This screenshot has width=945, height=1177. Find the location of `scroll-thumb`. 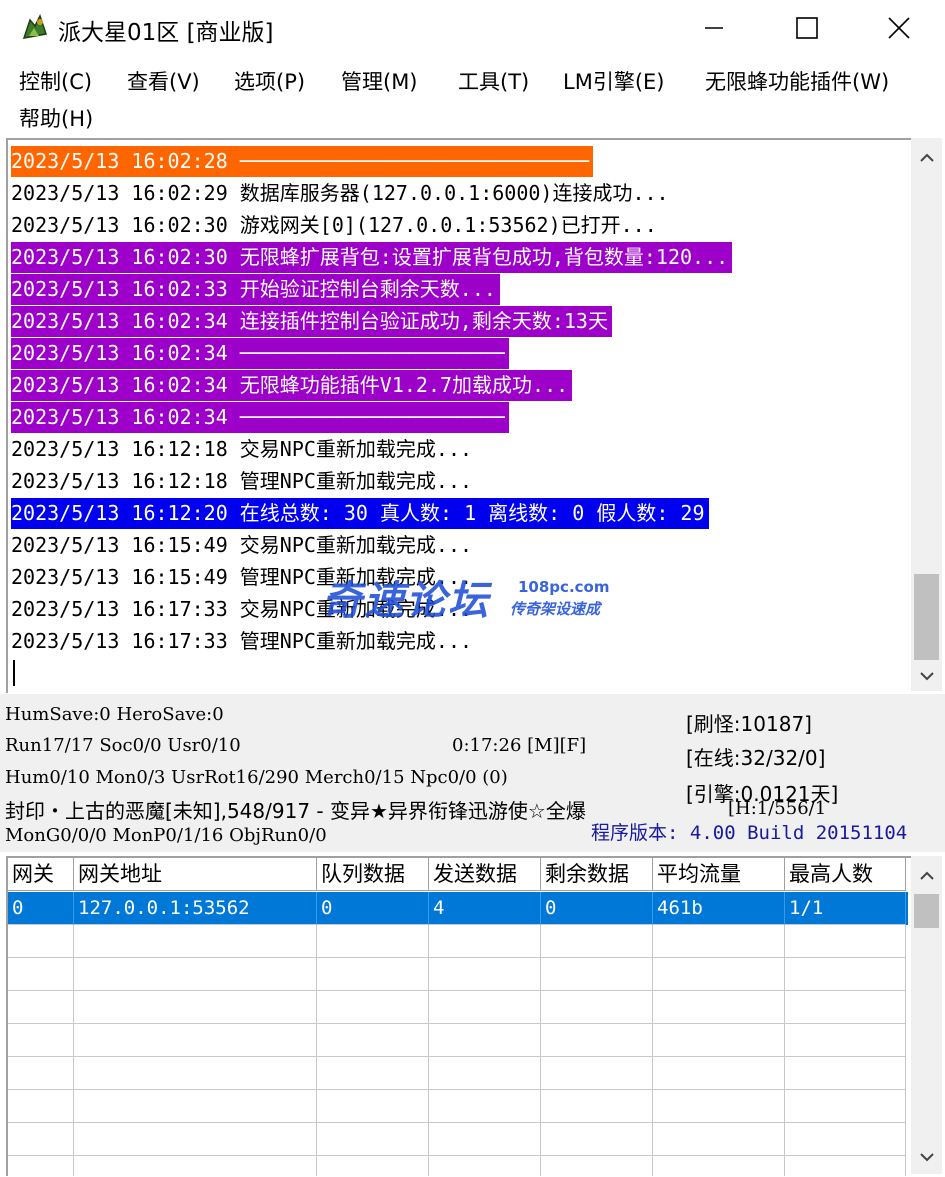

scroll-thumb is located at coordinates (926, 617).